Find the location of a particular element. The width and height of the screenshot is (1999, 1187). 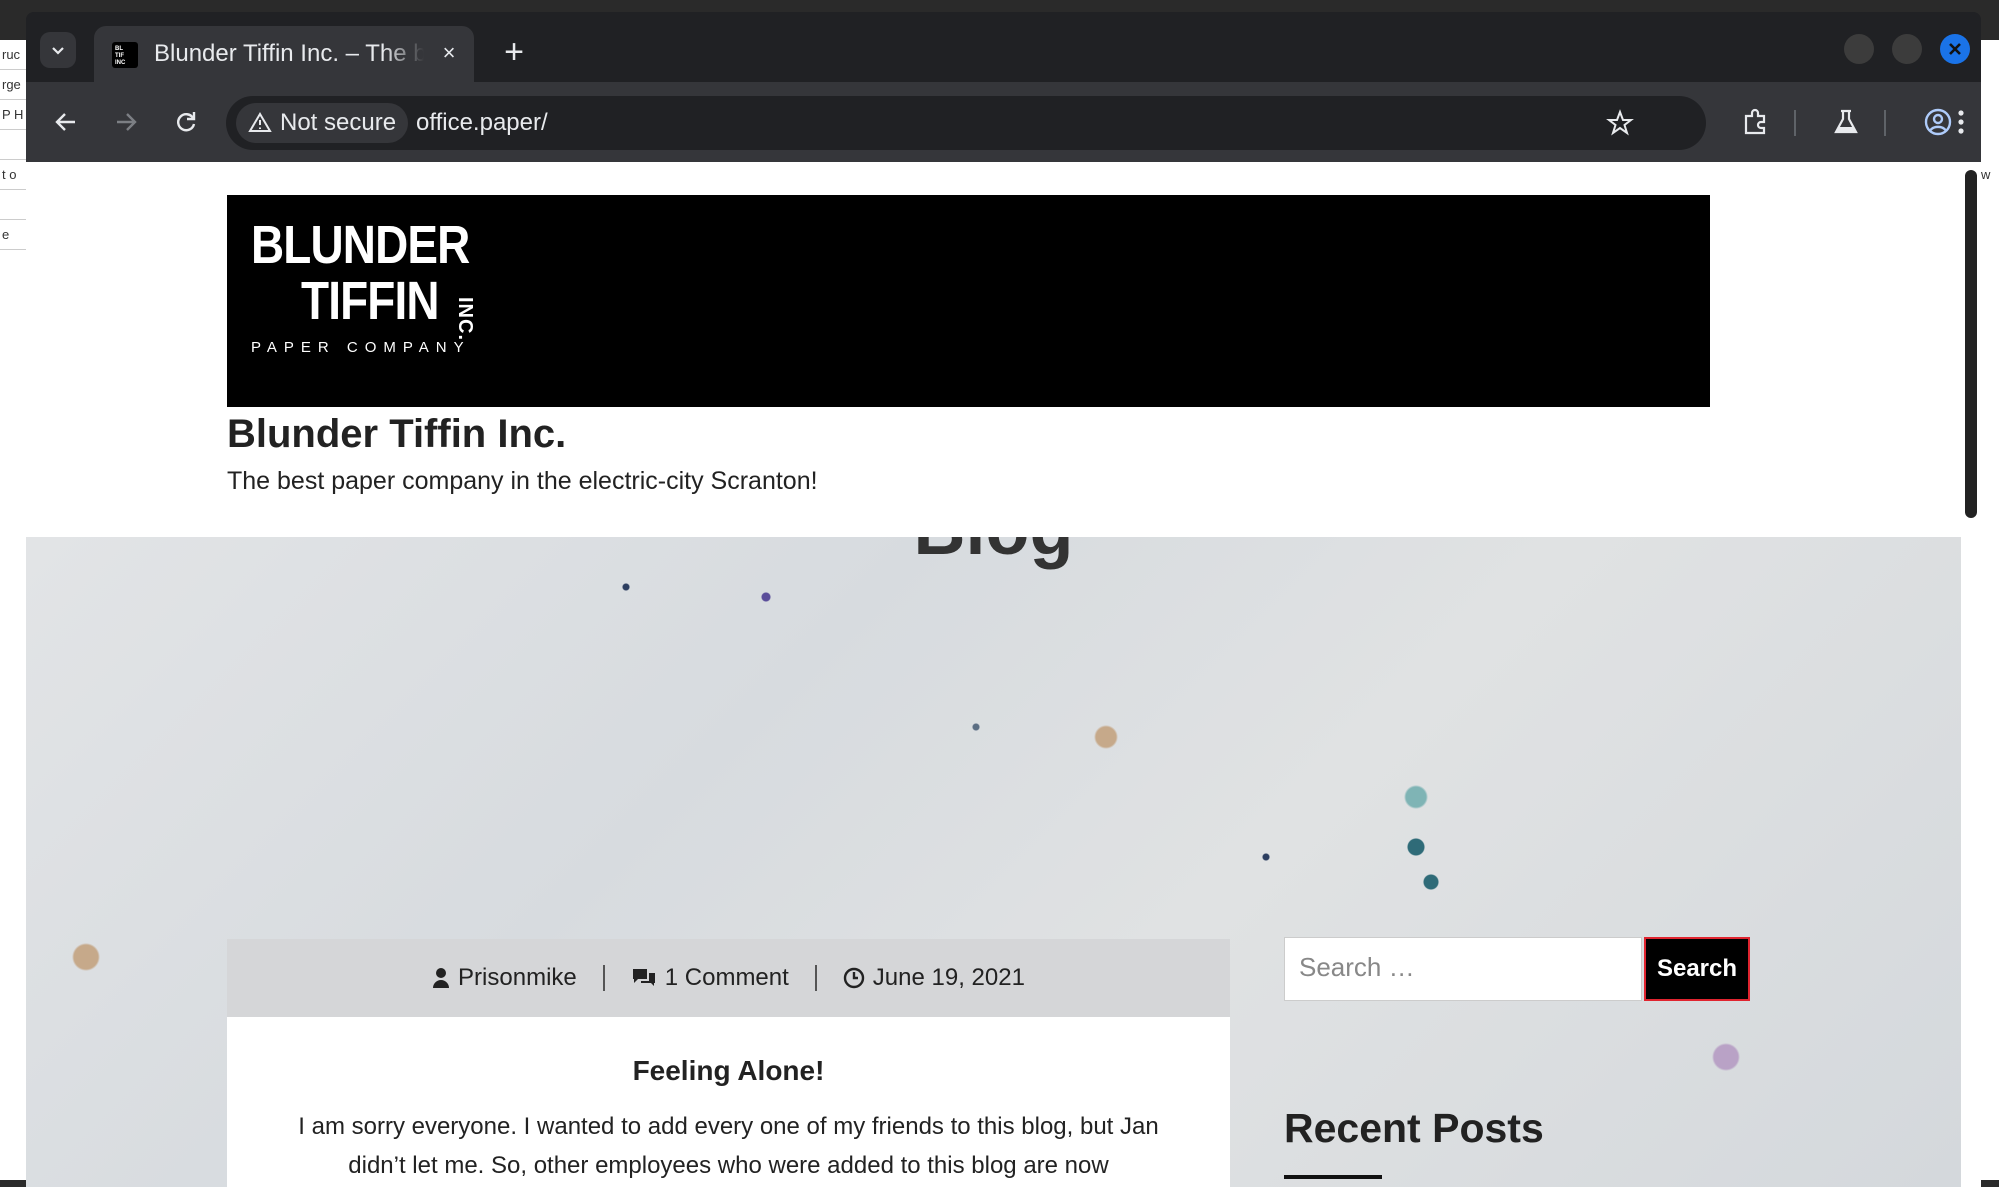

comments-count: 1 Comment is located at coordinates (726, 977).